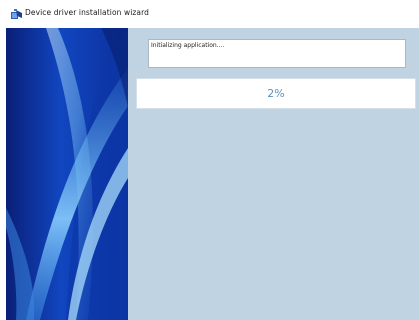 The height and width of the screenshot is (320, 419). Describe the element at coordinates (209, 14) in the screenshot. I see `title-bar: Device driver installation wizard` at that location.